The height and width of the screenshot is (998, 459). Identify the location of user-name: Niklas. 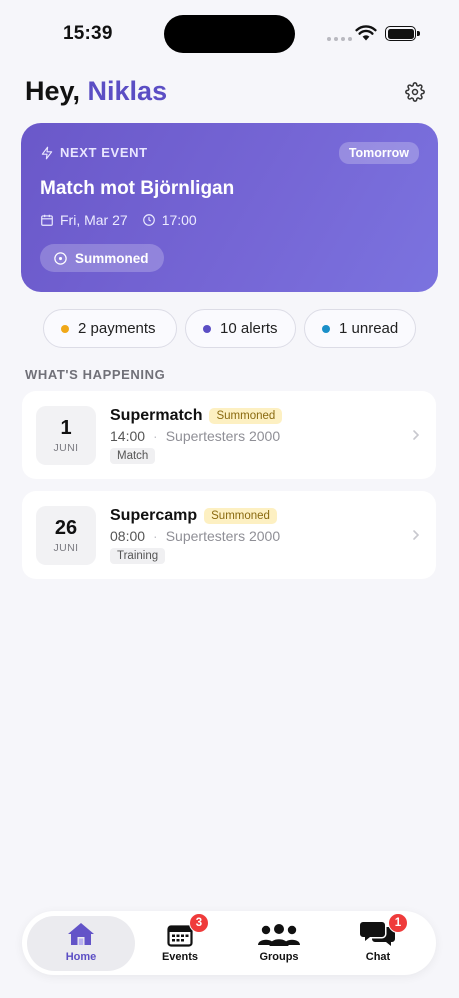
(127, 91).